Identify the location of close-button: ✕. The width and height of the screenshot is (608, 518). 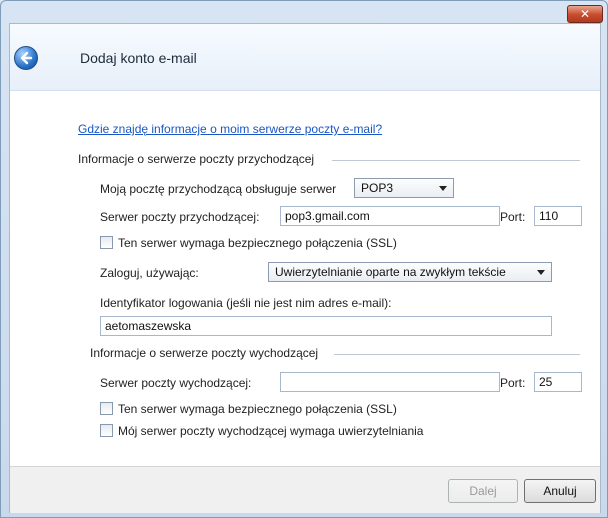
(585, 14).